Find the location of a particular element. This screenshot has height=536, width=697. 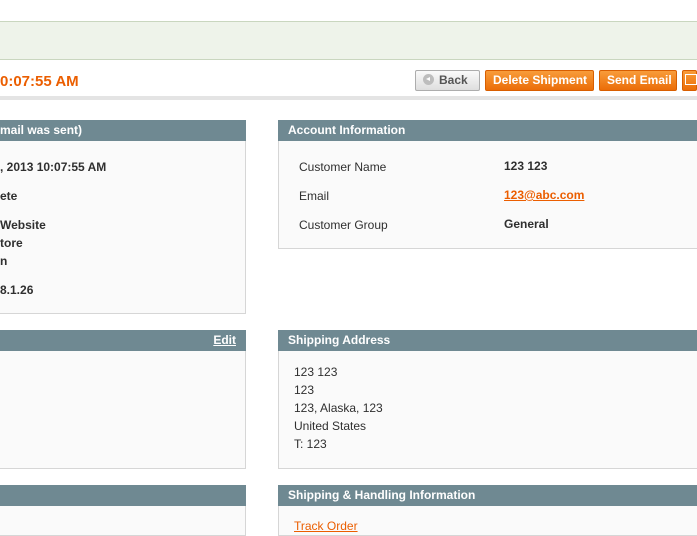

billing-address-header: Edit is located at coordinates (123, 340).